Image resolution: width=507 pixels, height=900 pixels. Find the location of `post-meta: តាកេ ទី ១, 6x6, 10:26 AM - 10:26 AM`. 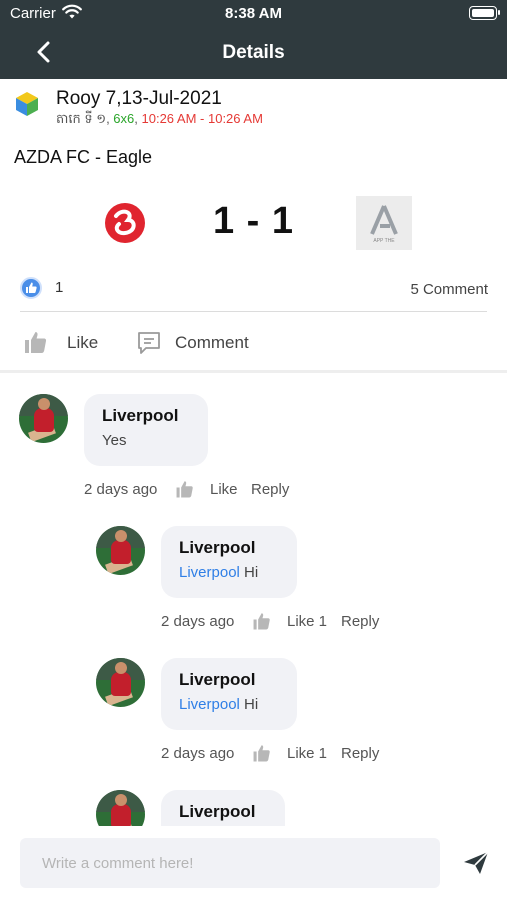

post-meta: តាកេ ទី ១, 6x6, 10:26 AM - 10:26 AM is located at coordinates (159, 120).